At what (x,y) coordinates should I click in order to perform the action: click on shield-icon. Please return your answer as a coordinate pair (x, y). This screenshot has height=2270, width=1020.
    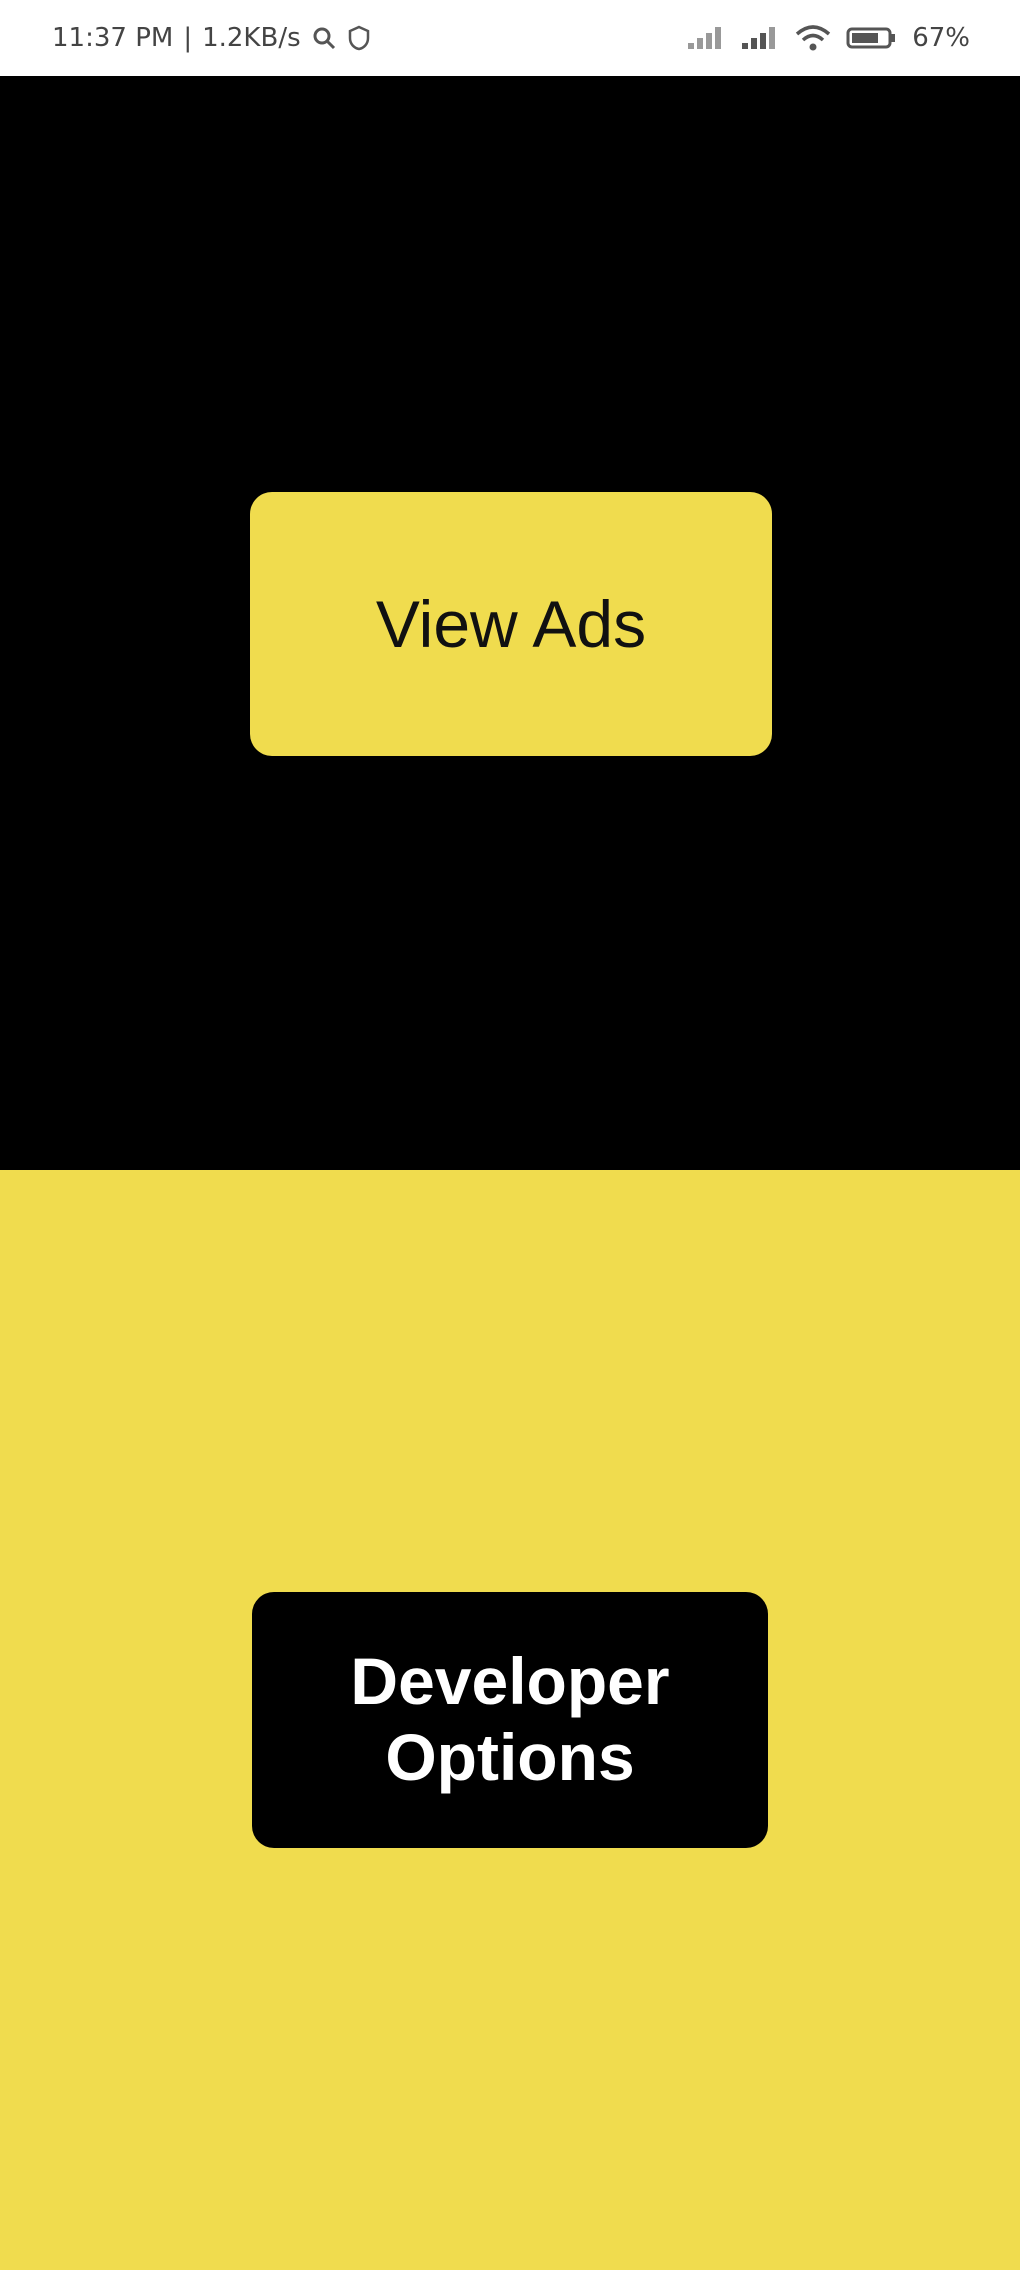
    Looking at the image, I should click on (359, 38).